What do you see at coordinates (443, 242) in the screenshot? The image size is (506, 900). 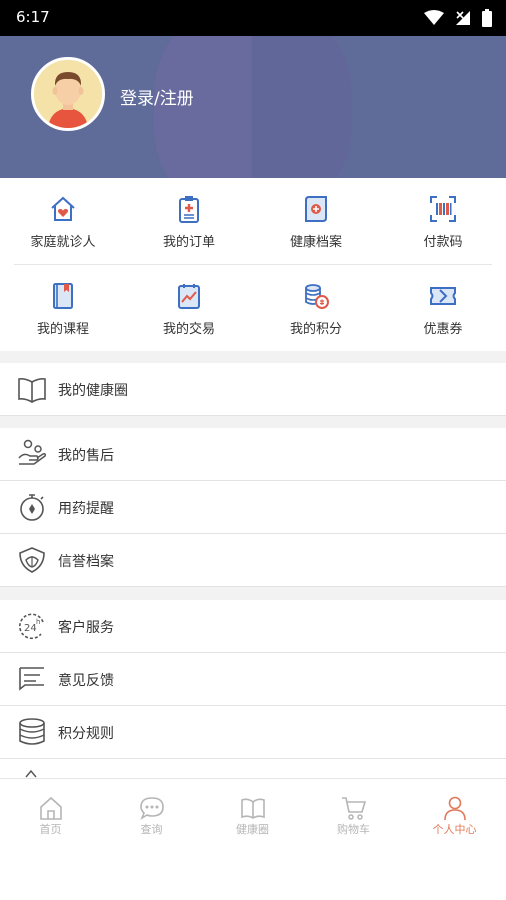 I see `menu-label: 付款码` at bounding box center [443, 242].